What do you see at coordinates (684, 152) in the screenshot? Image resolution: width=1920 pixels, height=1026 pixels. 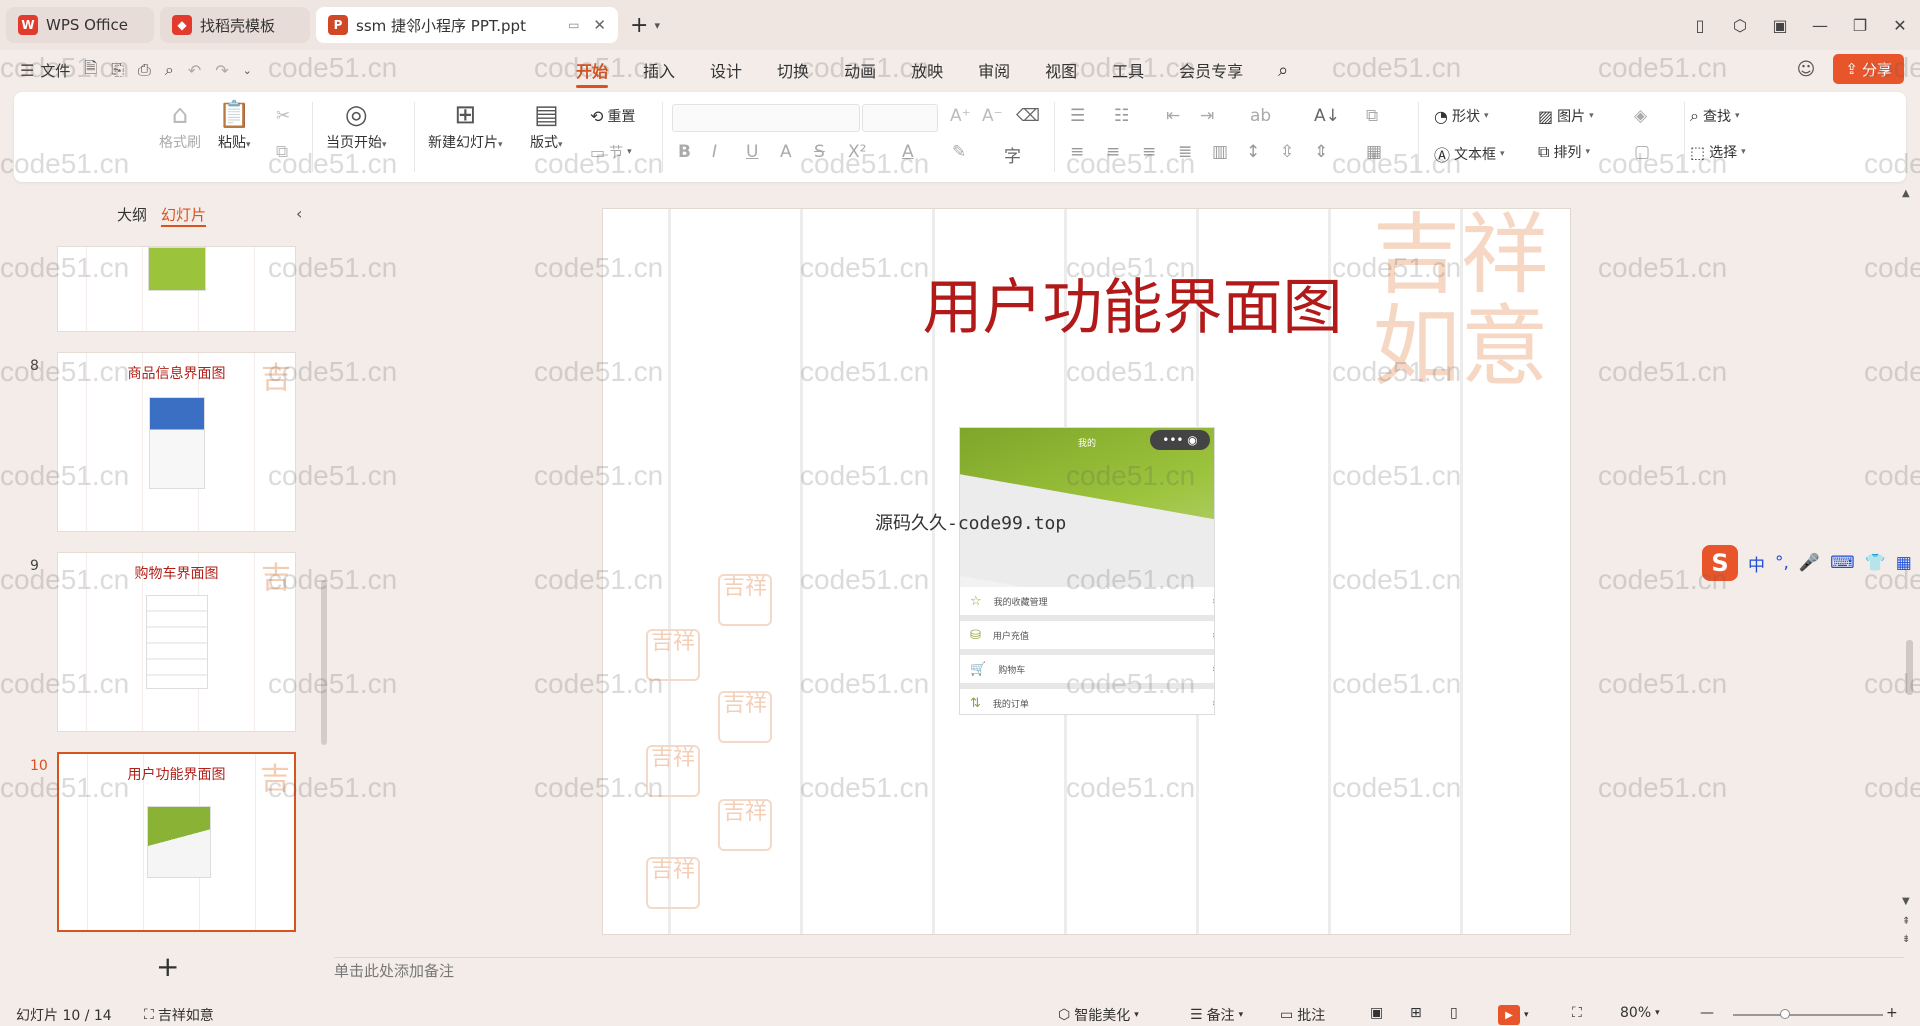 I see `bold-icon: B` at bounding box center [684, 152].